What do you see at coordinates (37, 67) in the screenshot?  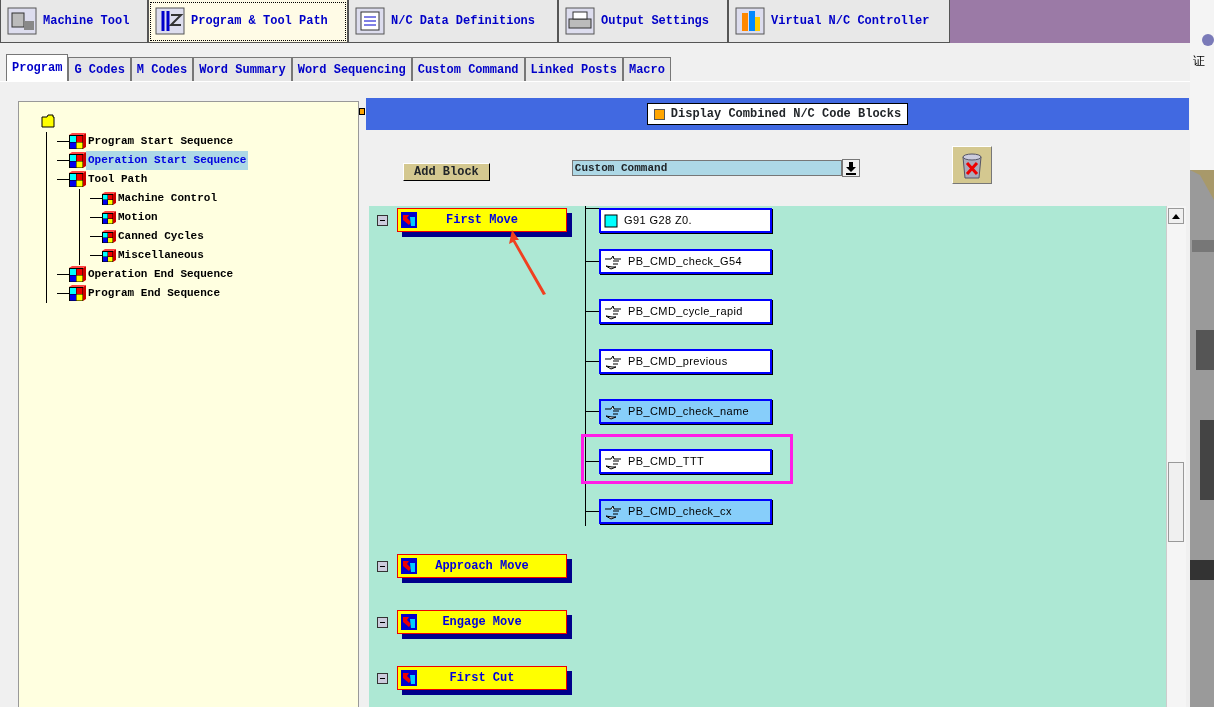 I see `tab: Program` at bounding box center [37, 67].